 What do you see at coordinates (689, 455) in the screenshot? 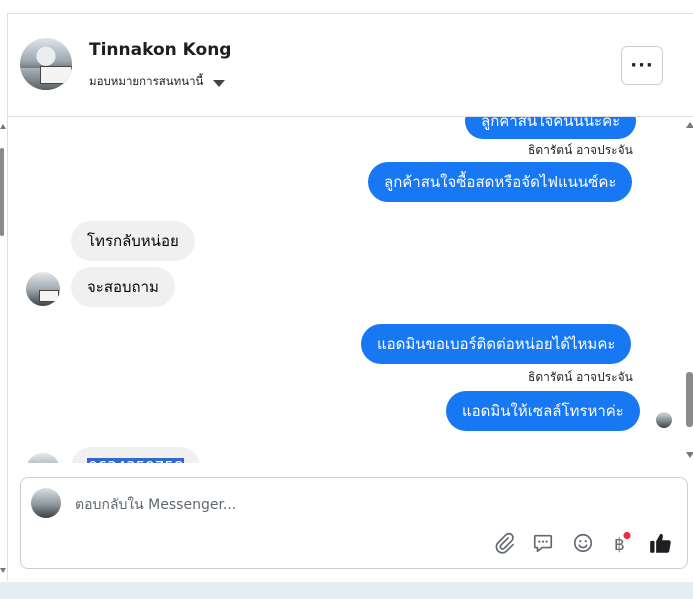
I see `scroll-down-arrow` at bounding box center [689, 455].